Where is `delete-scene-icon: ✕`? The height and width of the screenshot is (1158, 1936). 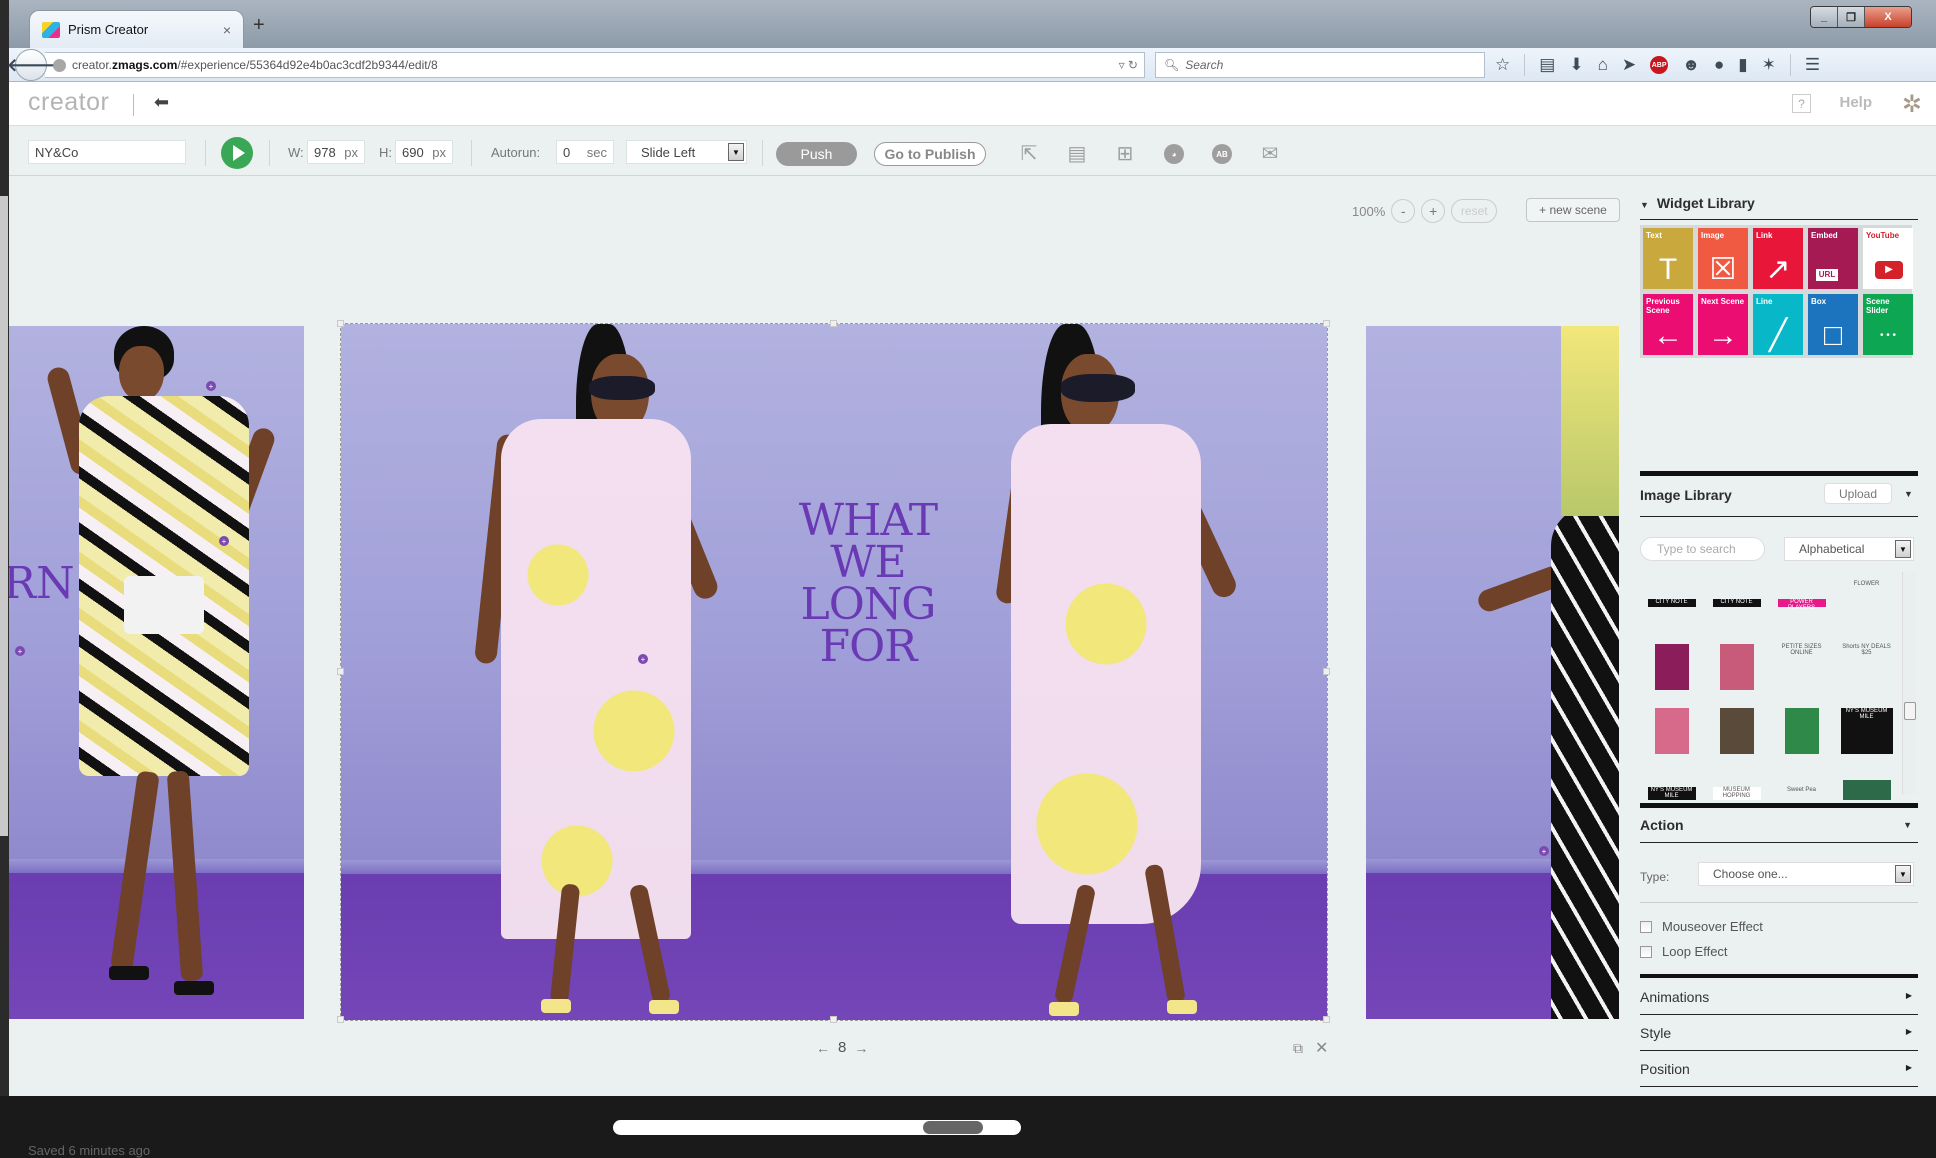 delete-scene-icon: ✕ is located at coordinates (1321, 1048).